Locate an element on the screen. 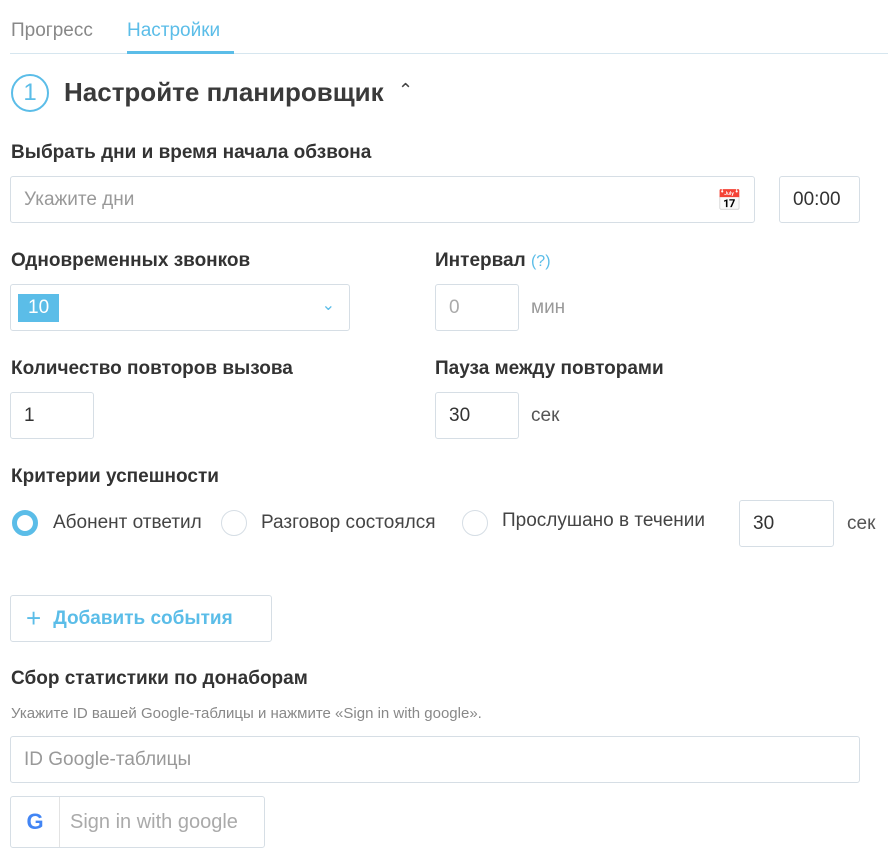  chevron-down-icon: ⌄ is located at coordinates (328, 305).